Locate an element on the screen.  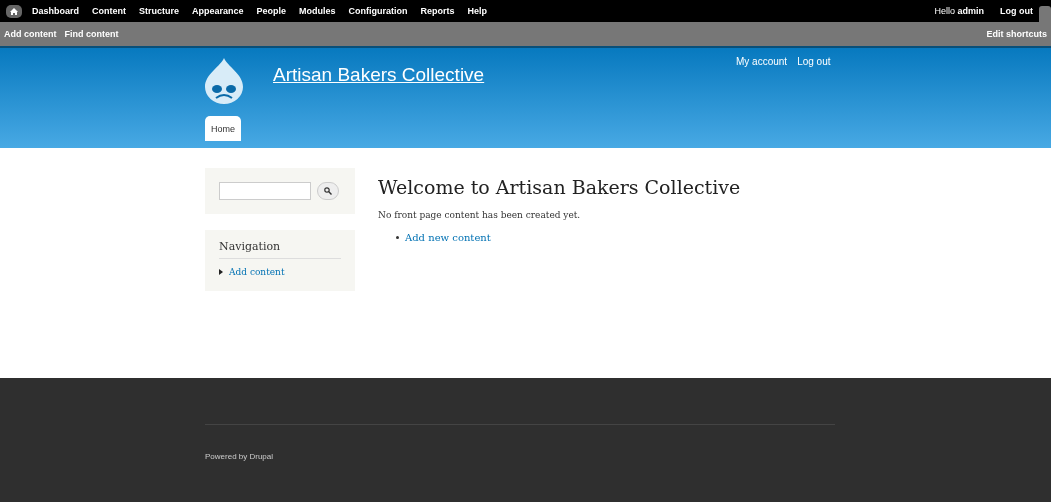
block-title: Navigation is located at coordinates (280, 249).